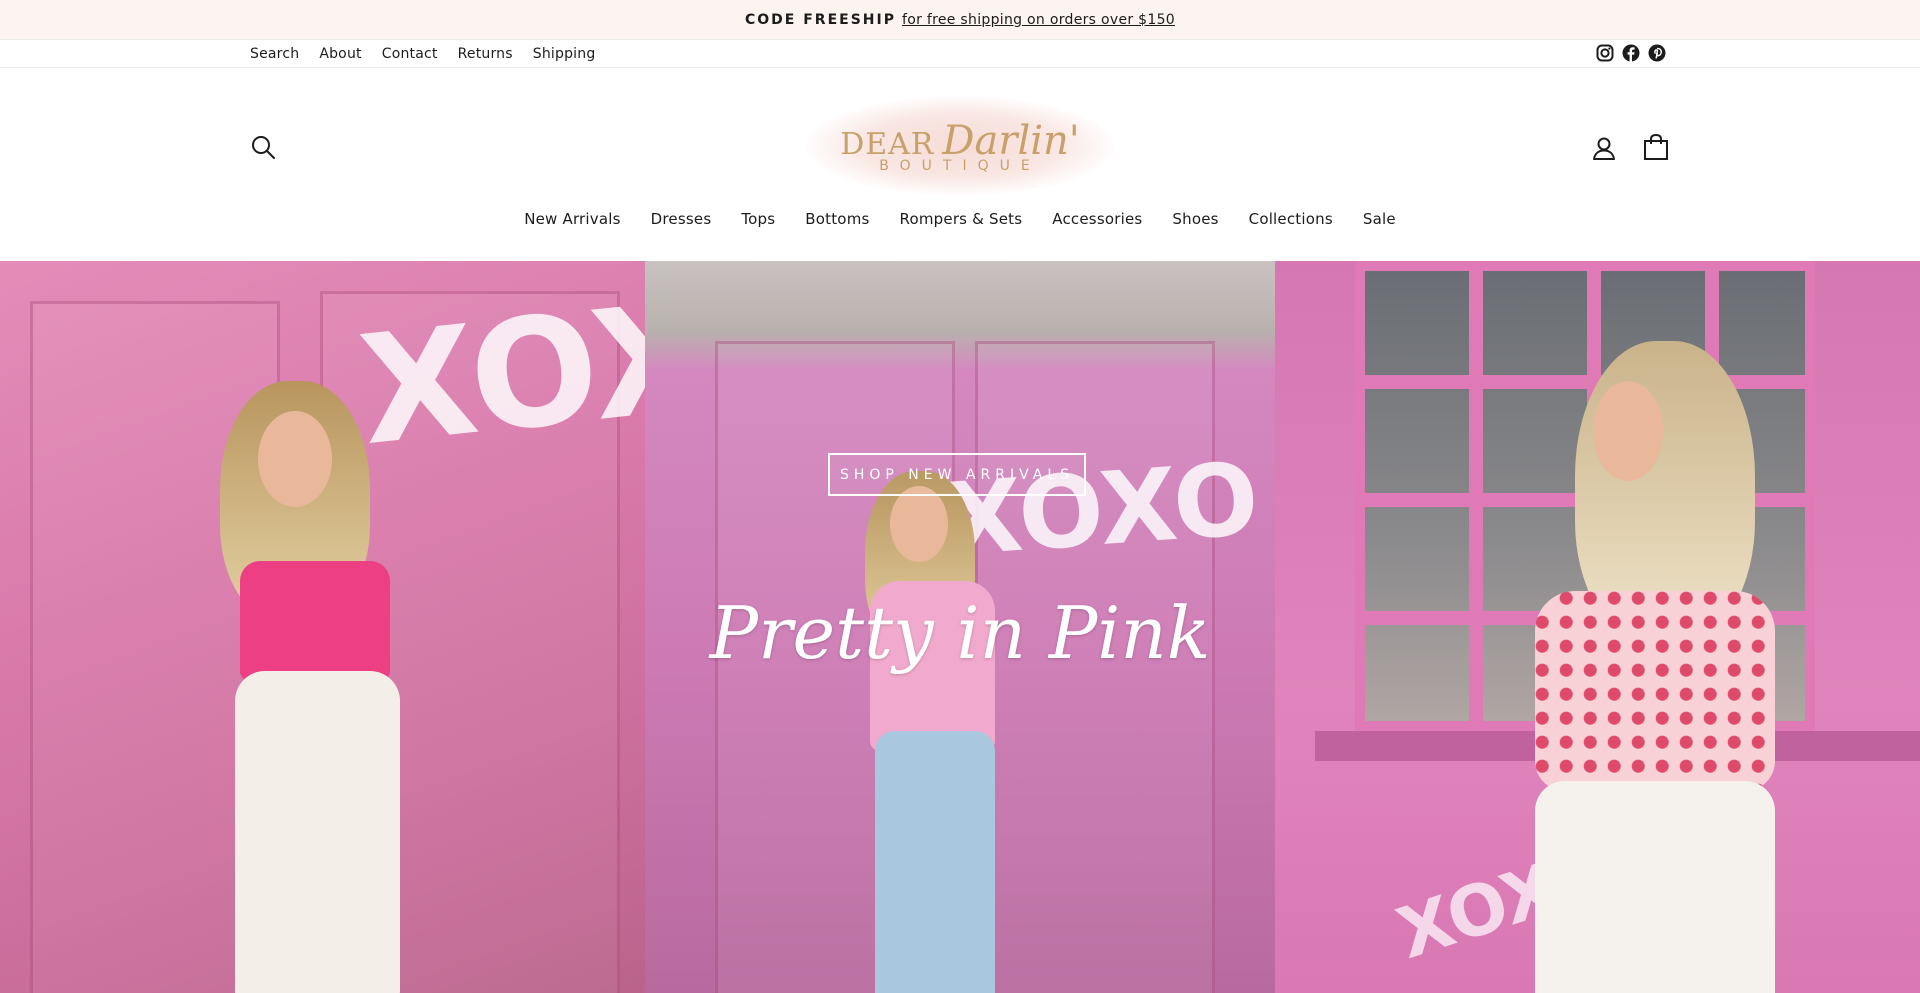 The width and height of the screenshot is (1920, 993). I want to click on promo-code: CODE FREESHIP, so click(820, 19).